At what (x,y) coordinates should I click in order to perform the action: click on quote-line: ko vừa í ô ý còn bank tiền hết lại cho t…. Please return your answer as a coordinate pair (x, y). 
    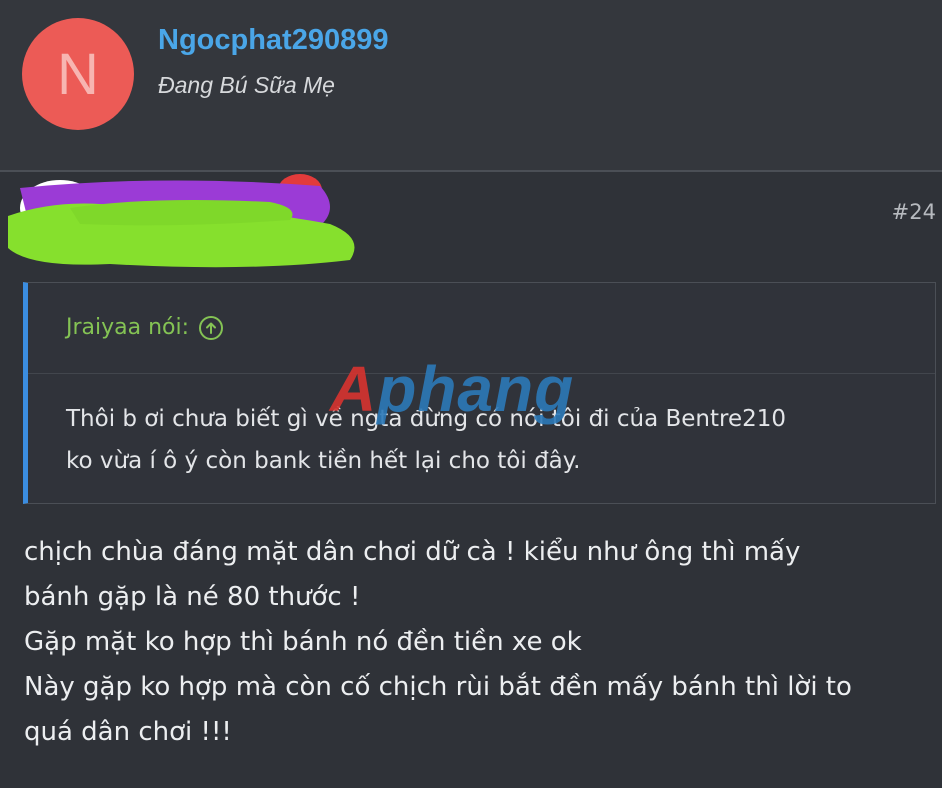
    Looking at the image, I should click on (323, 461).